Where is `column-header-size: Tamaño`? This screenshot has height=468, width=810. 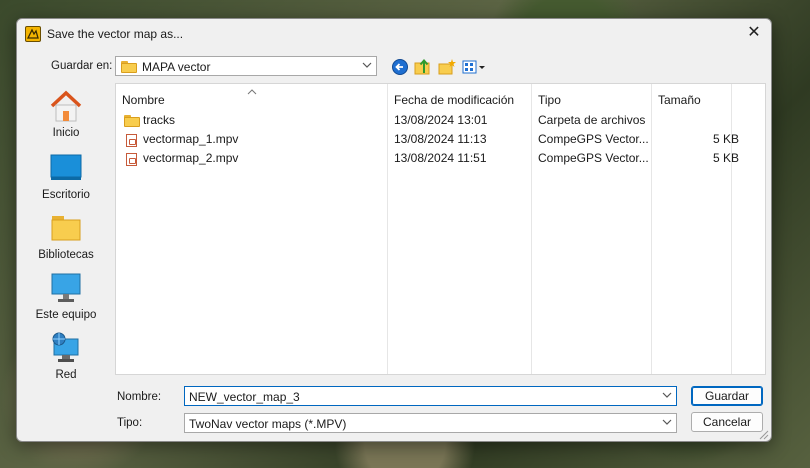
column-header-size: Tamaño is located at coordinates (679, 100).